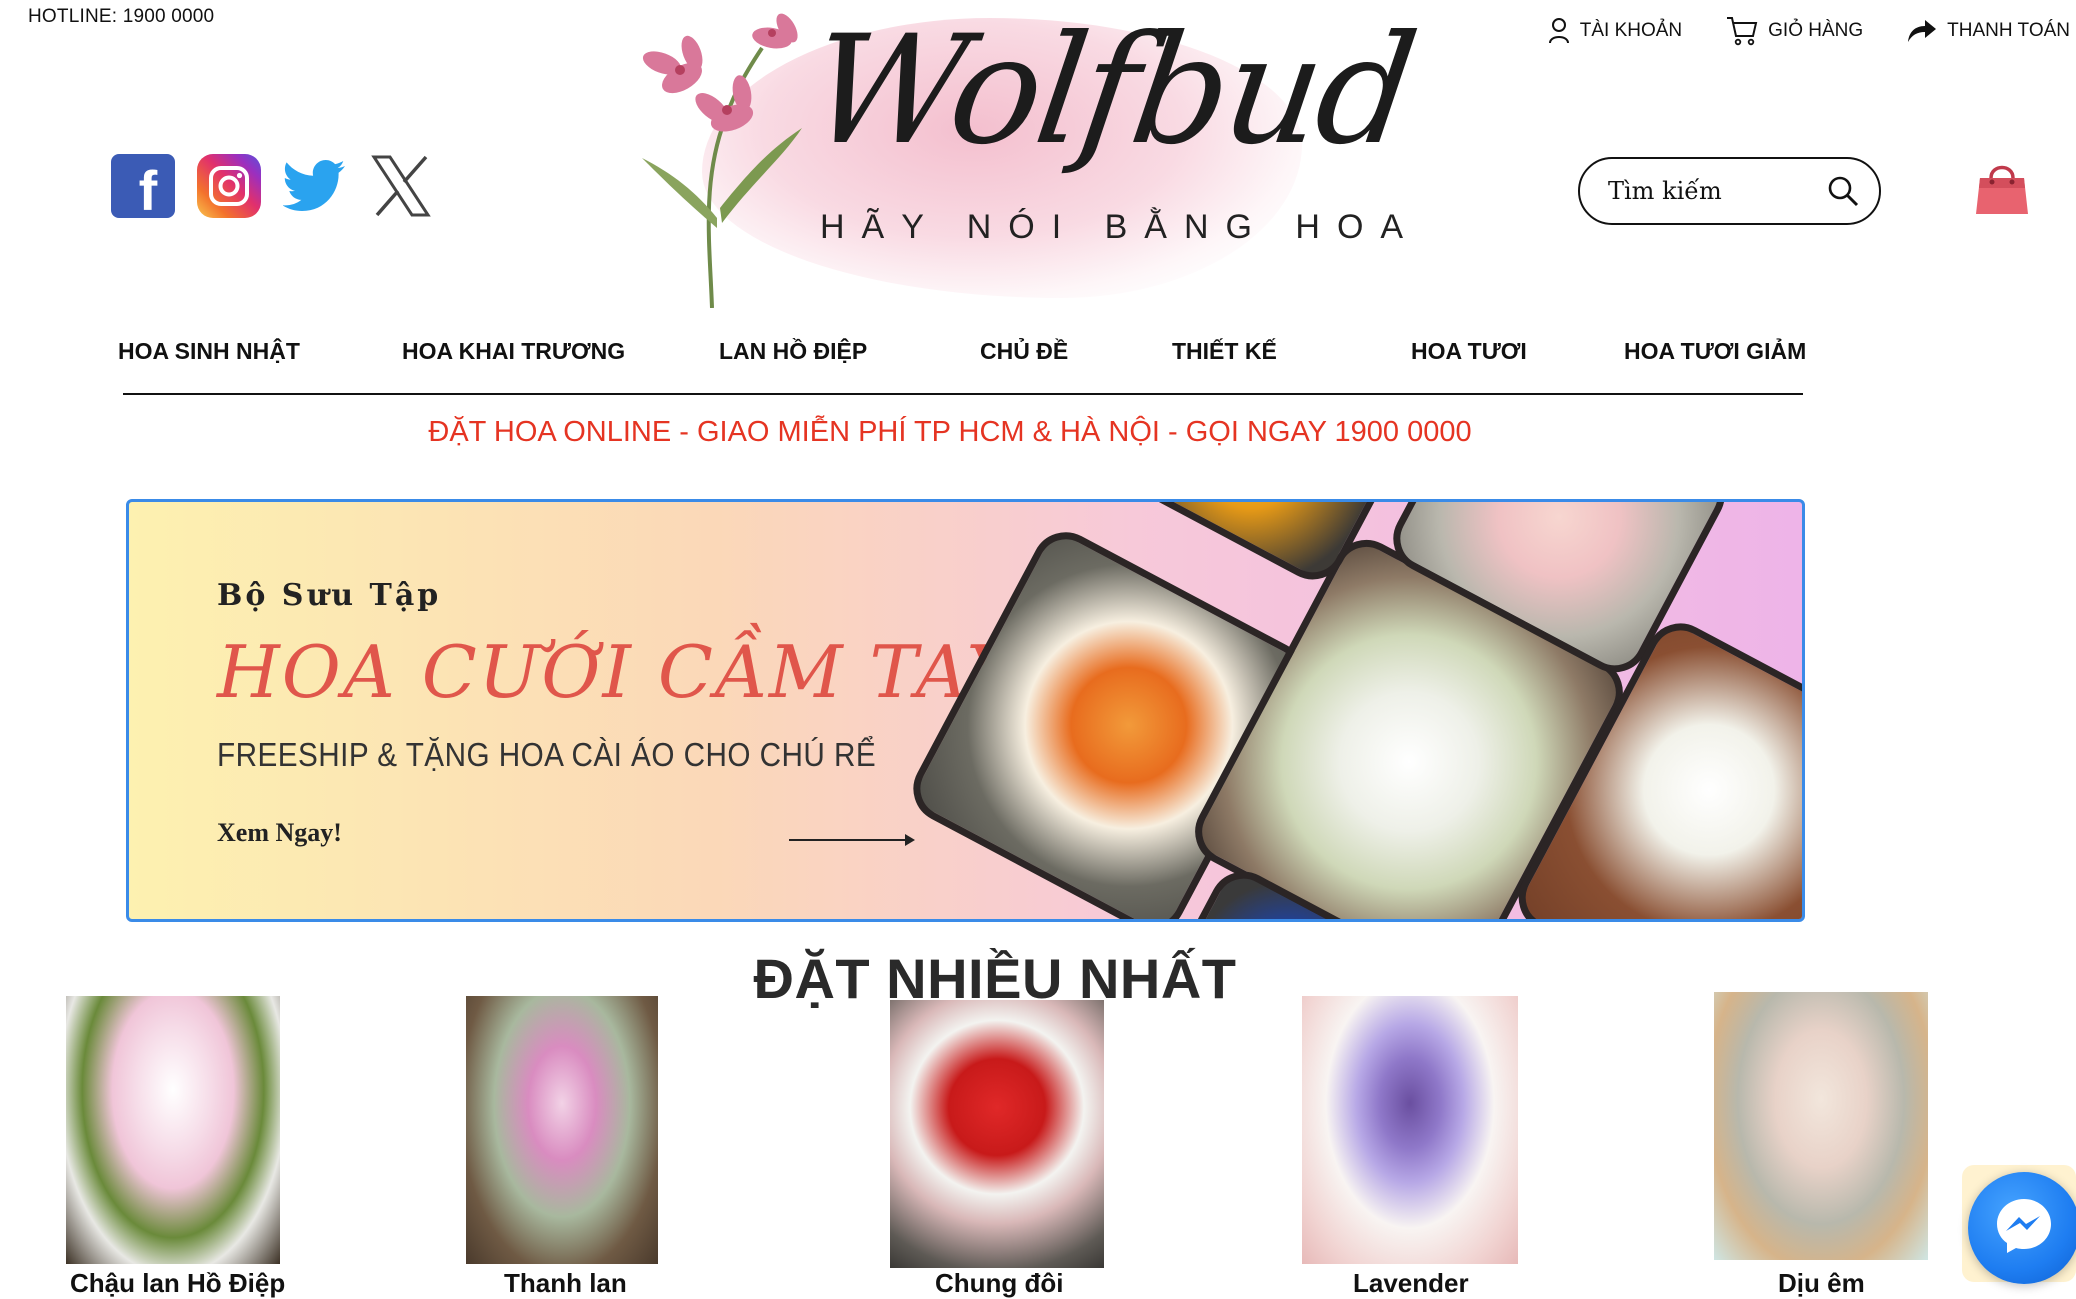  Describe the element at coordinates (1469, 351) in the screenshot. I see `nav-item-hoa-tuoi: HOA TƯƠI` at that location.